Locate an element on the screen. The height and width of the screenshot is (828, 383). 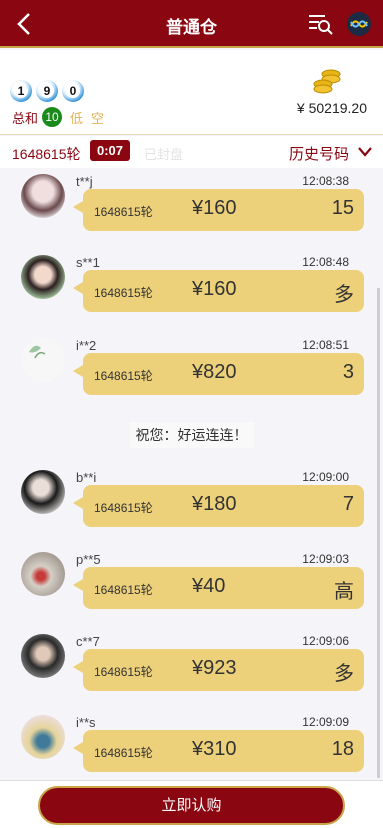
username: b**i is located at coordinates (86, 477).